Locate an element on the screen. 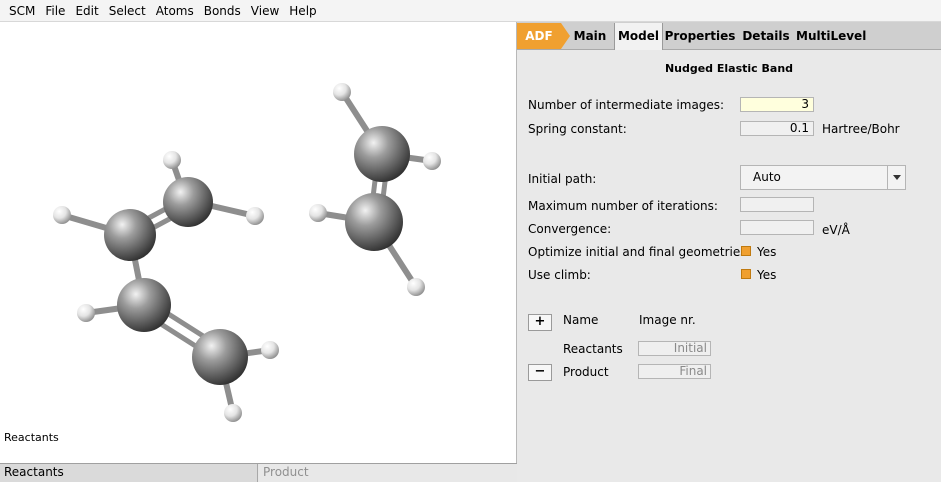 The height and width of the screenshot is (482, 941). convergence-unit: eV/Å is located at coordinates (836, 230).